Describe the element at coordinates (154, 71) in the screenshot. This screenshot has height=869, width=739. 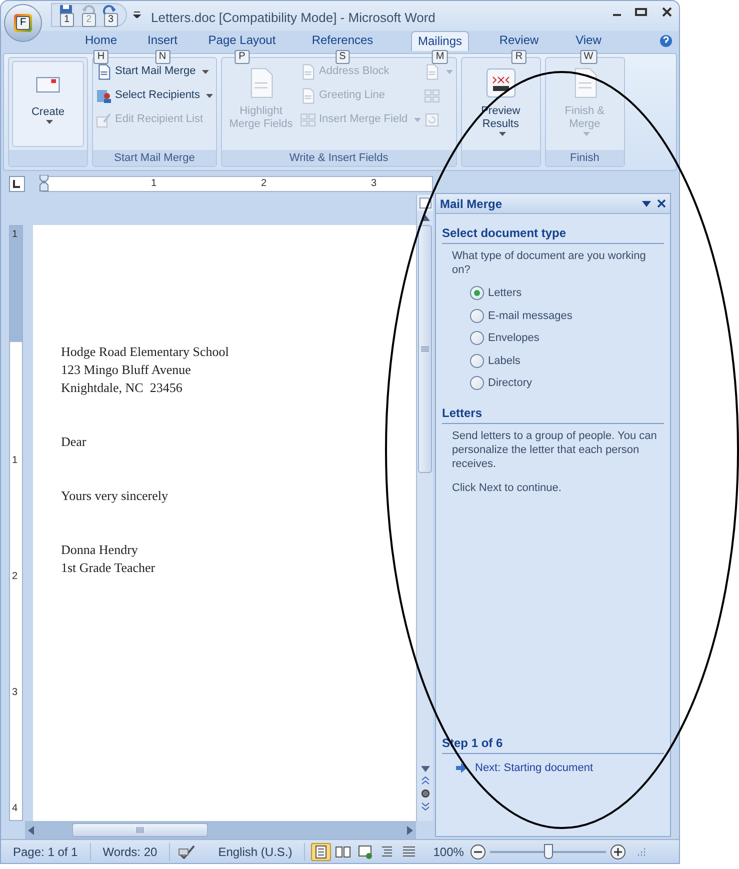
I see `ribbon-button: Start Mail Merge` at that location.